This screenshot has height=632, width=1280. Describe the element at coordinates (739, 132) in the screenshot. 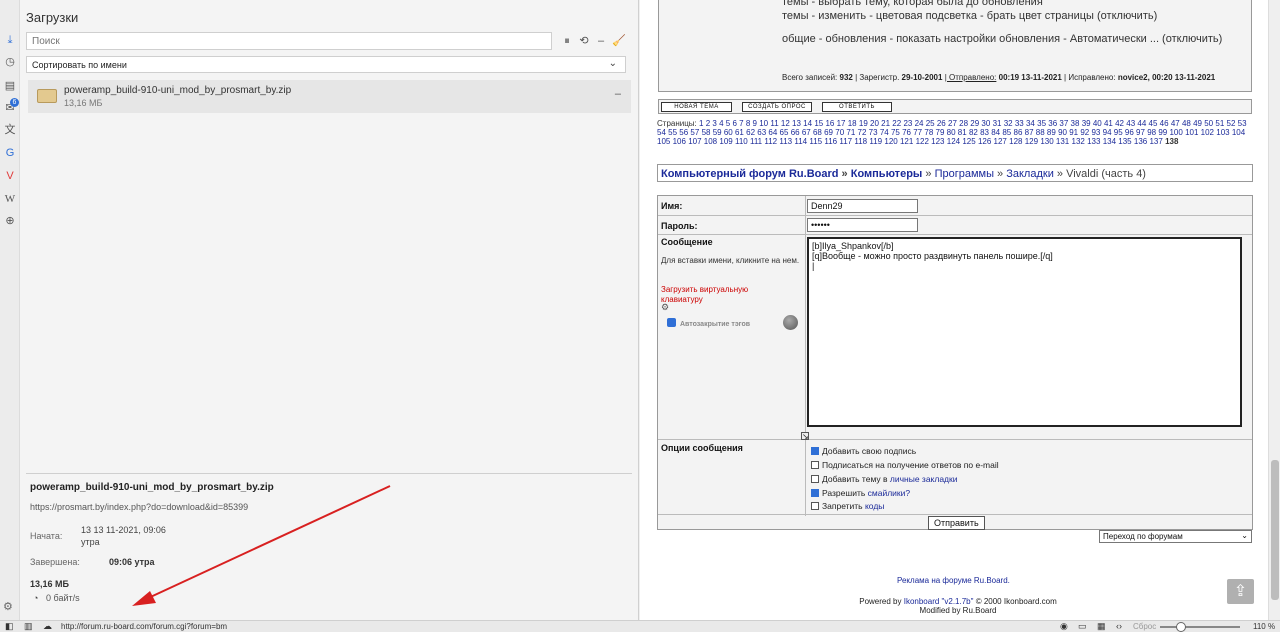

I see `page-link: 61` at that location.